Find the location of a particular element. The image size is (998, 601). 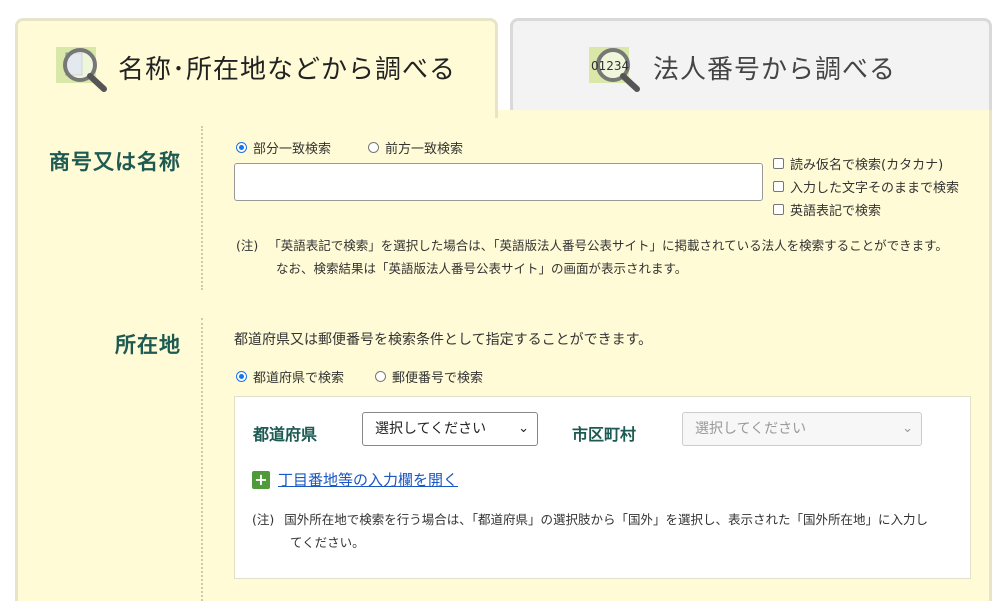

checkbox-kana-search: 読み仮名で検索(カタカナ) is located at coordinates (858, 163).